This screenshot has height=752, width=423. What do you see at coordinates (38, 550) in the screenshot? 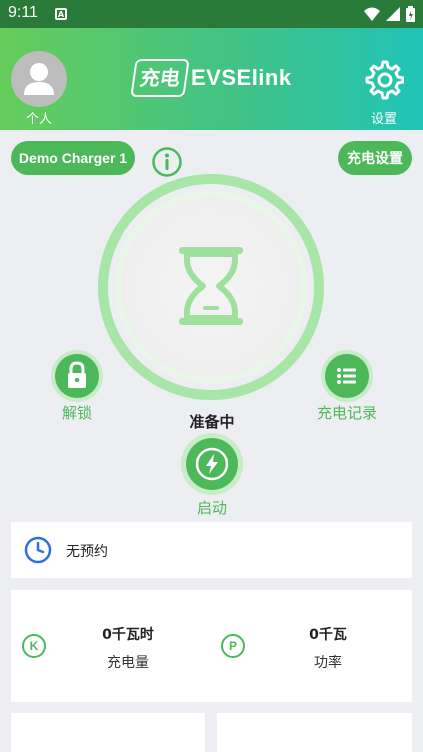
I see `clock-icon` at bounding box center [38, 550].